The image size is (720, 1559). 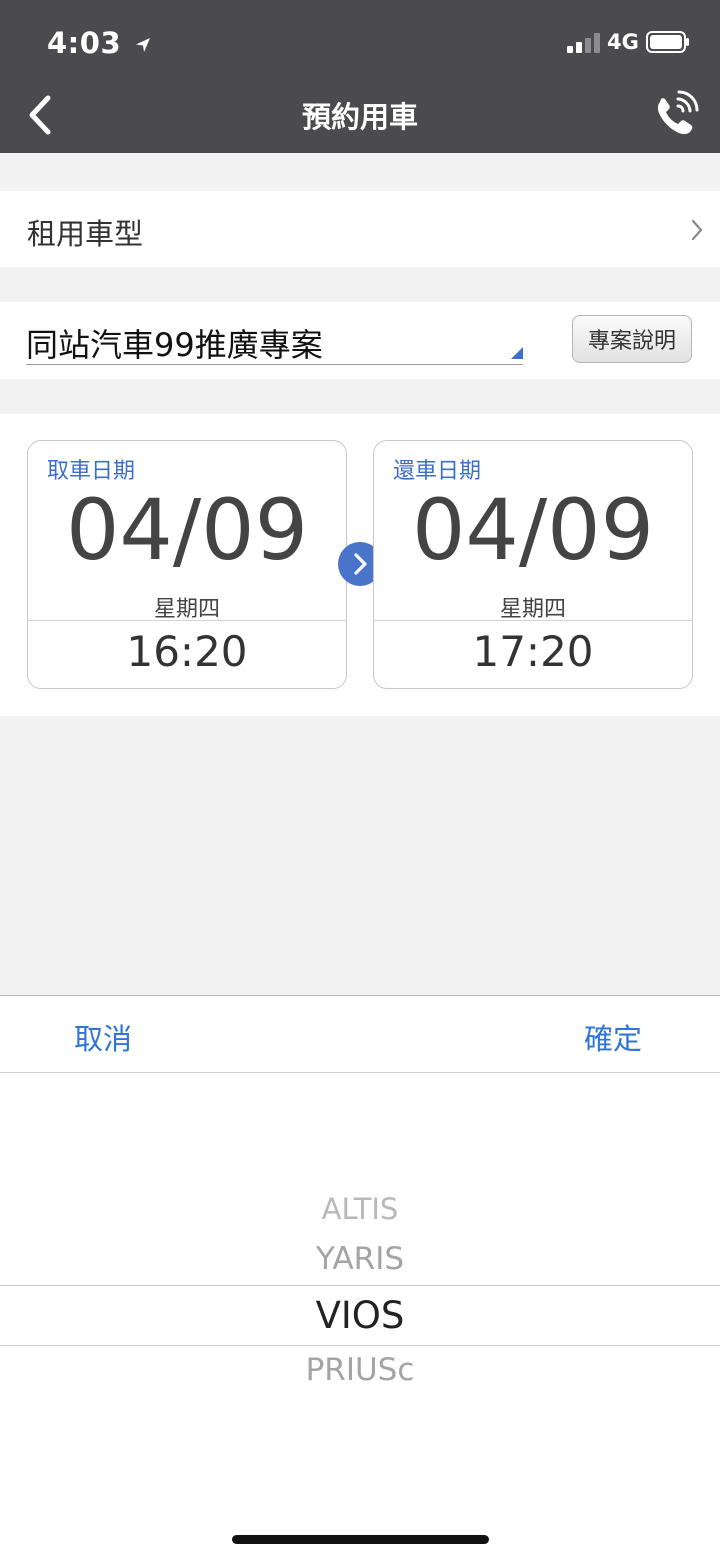 What do you see at coordinates (84, 43) in the screenshot?
I see `status-time-text: 4:03` at bounding box center [84, 43].